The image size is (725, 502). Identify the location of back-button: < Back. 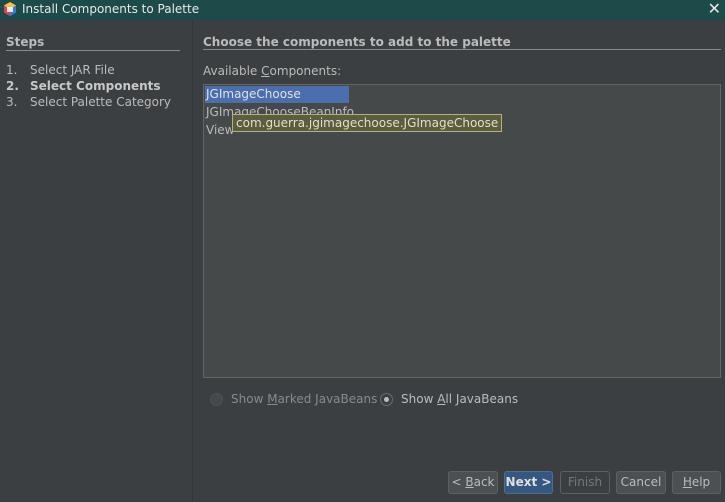
(473, 482).